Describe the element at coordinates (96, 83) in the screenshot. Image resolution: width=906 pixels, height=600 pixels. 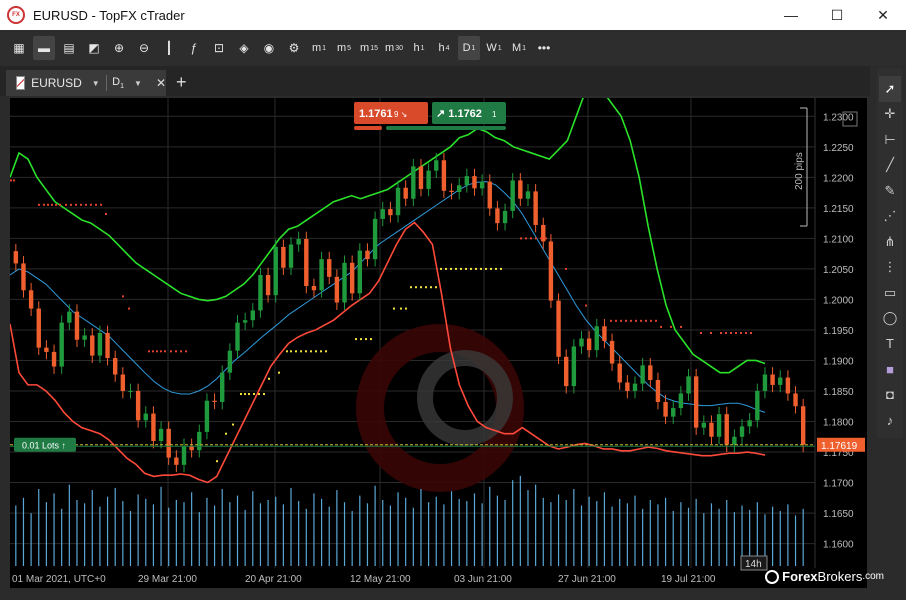
I see `chevron-down-icon: ▼` at that location.